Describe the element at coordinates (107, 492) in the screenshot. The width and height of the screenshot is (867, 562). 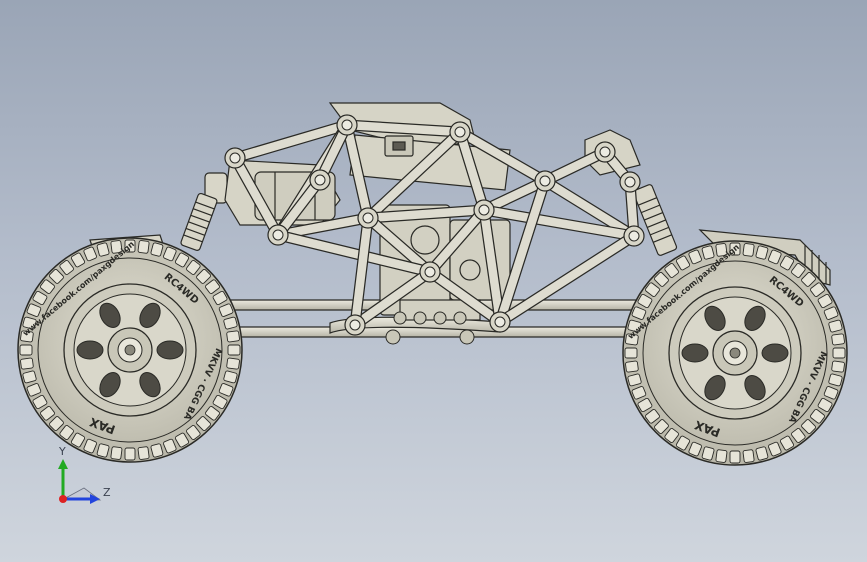
I see `triad-z-label: Z` at that location.